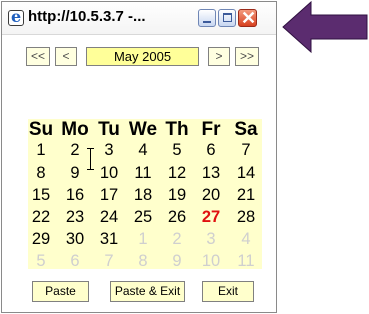 The width and height of the screenshot is (369, 314). What do you see at coordinates (177, 195) in the screenshot?
I see `calendar-day: 19` at bounding box center [177, 195].